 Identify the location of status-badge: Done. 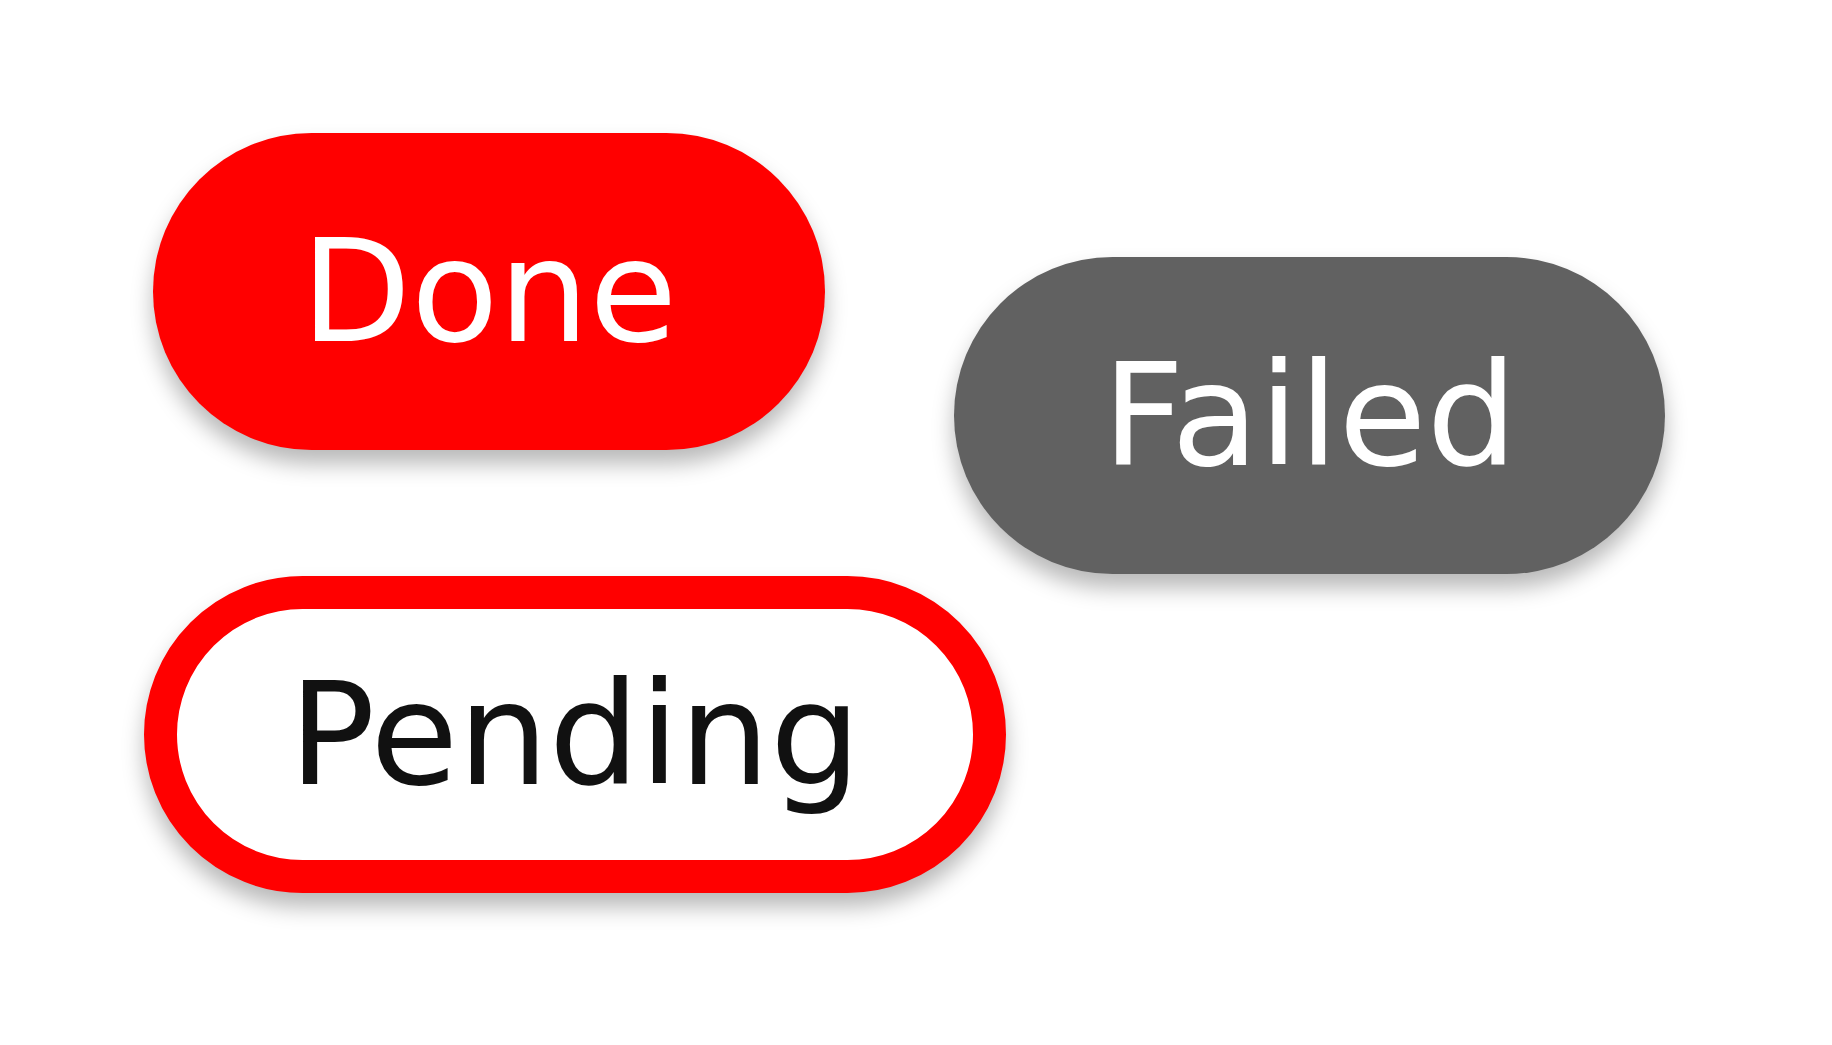
(489, 291).